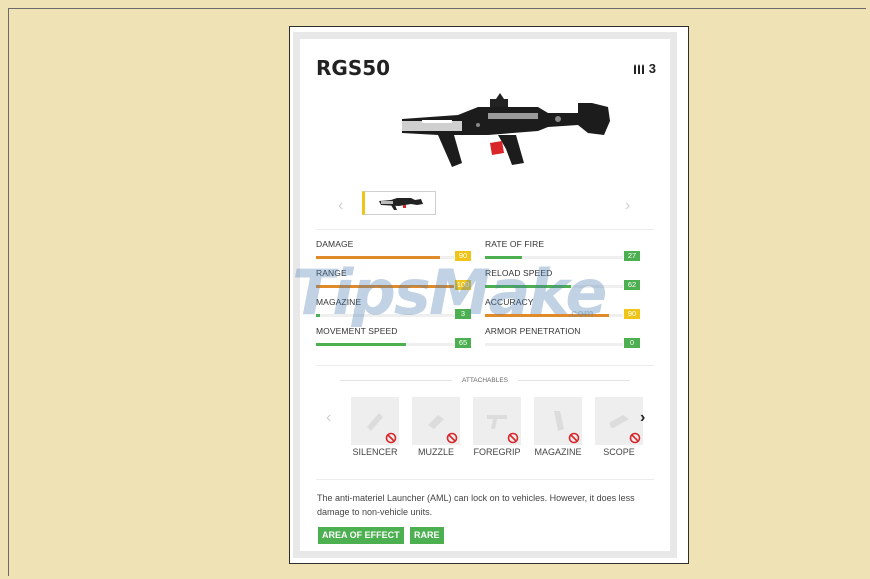  What do you see at coordinates (619, 452) in the screenshot?
I see `attachment-label: SCOPE` at bounding box center [619, 452].